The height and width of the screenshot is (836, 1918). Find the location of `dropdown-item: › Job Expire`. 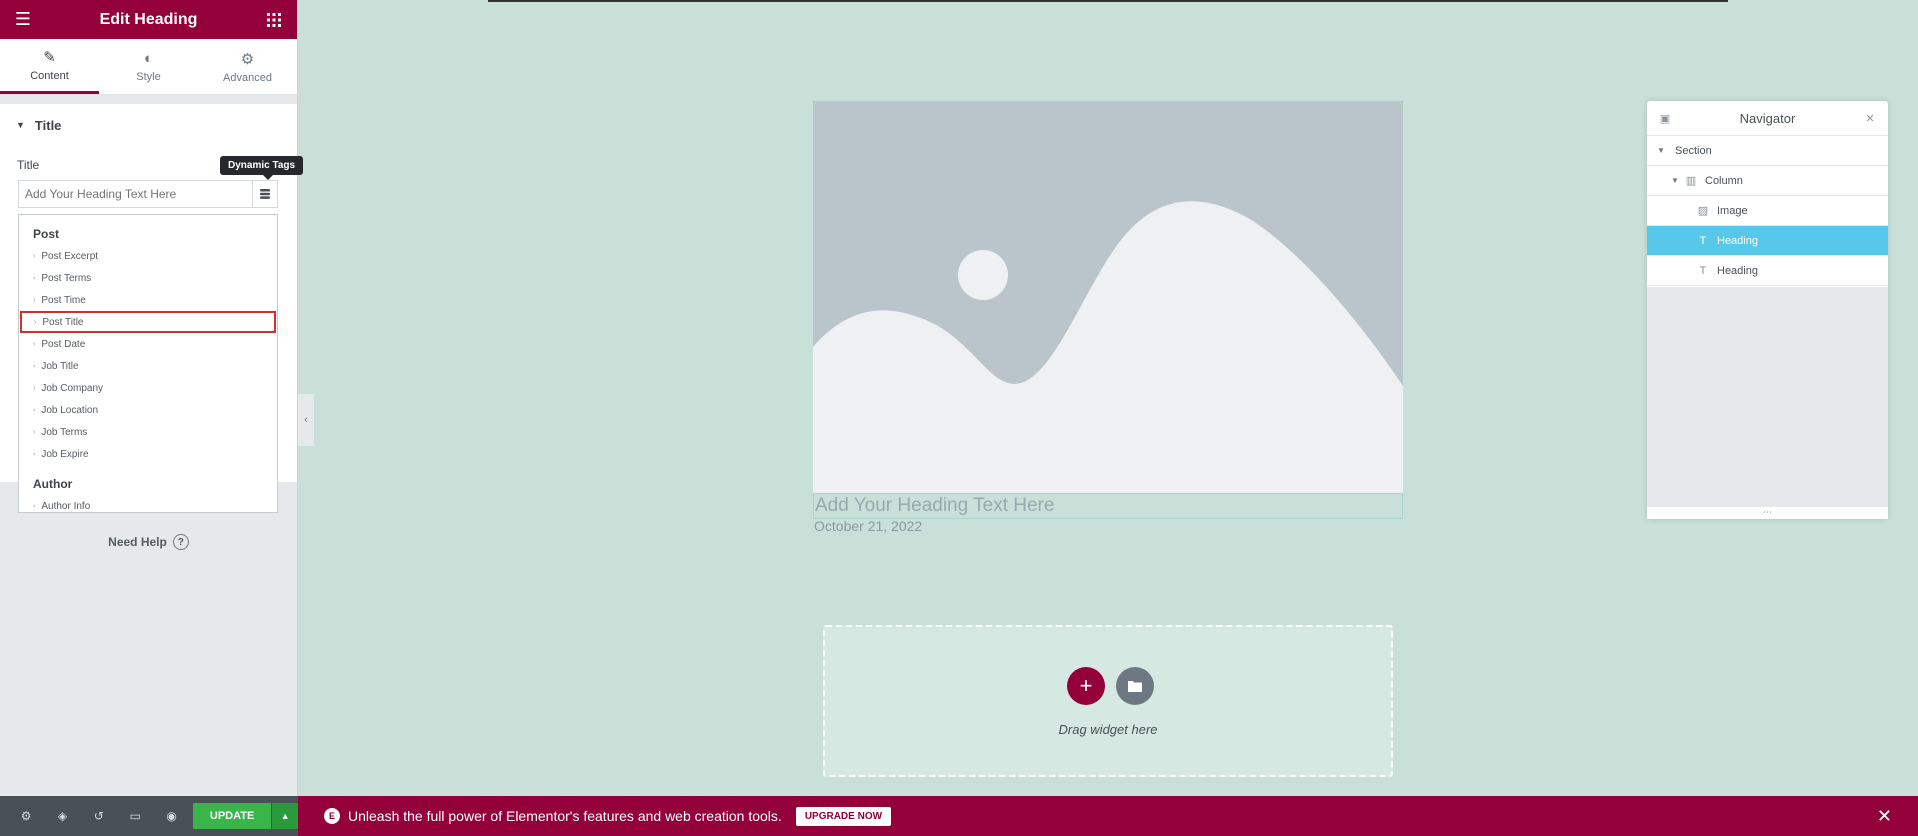

dropdown-item: › Job Expire is located at coordinates (148, 454).